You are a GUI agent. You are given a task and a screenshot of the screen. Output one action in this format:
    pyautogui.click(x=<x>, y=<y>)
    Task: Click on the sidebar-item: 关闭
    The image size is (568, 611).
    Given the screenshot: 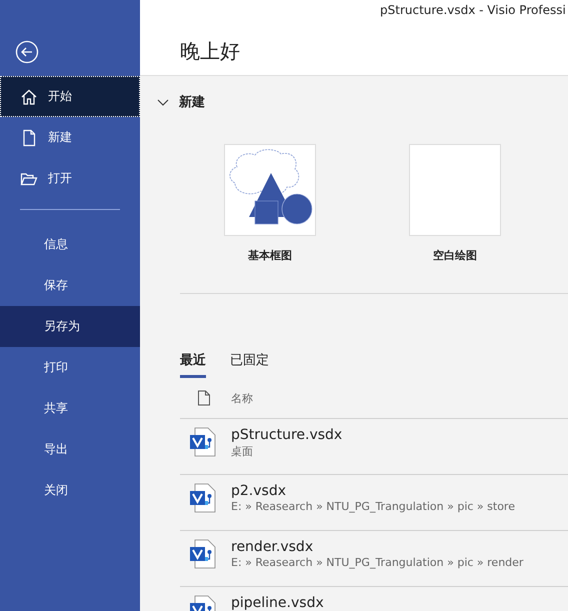 What is the action you would take?
    pyautogui.click(x=70, y=490)
    